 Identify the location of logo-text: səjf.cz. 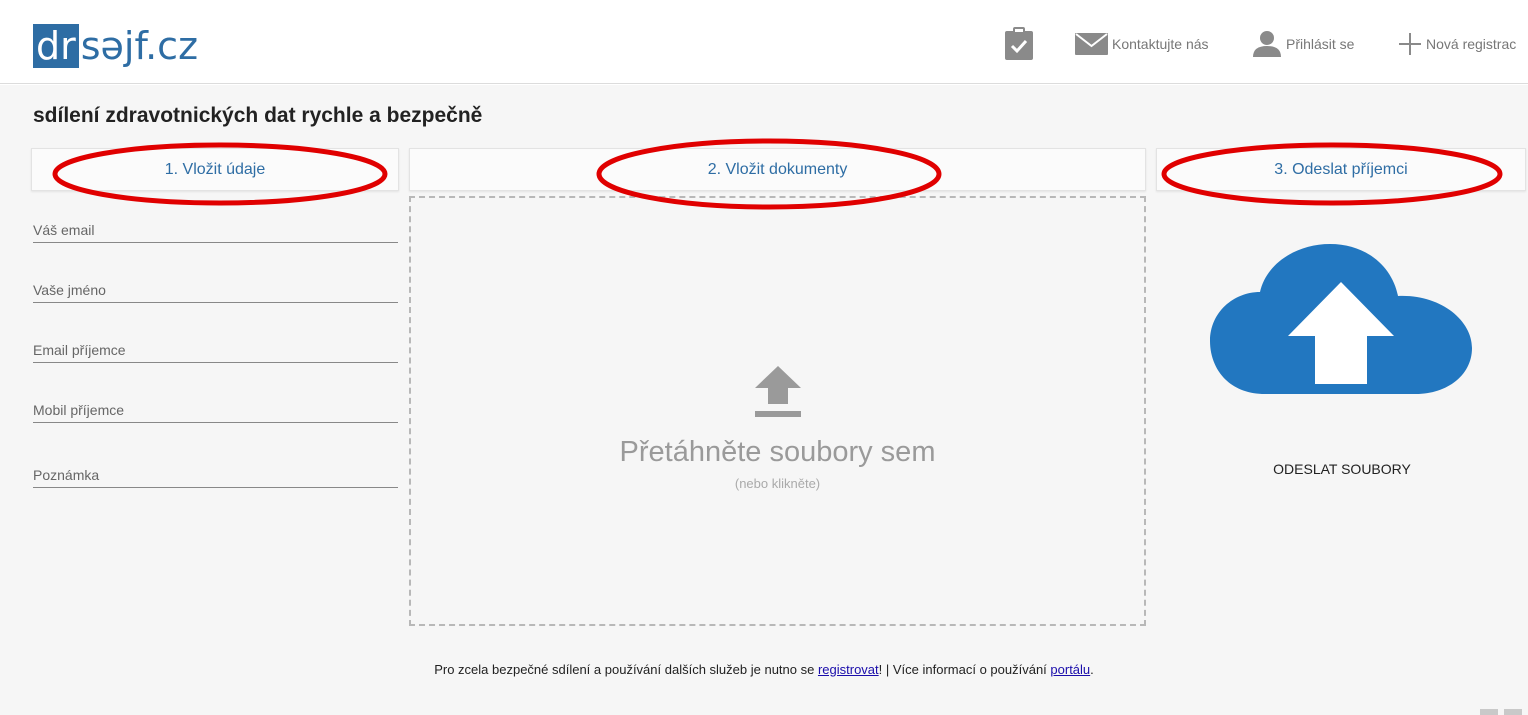
(139, 46).